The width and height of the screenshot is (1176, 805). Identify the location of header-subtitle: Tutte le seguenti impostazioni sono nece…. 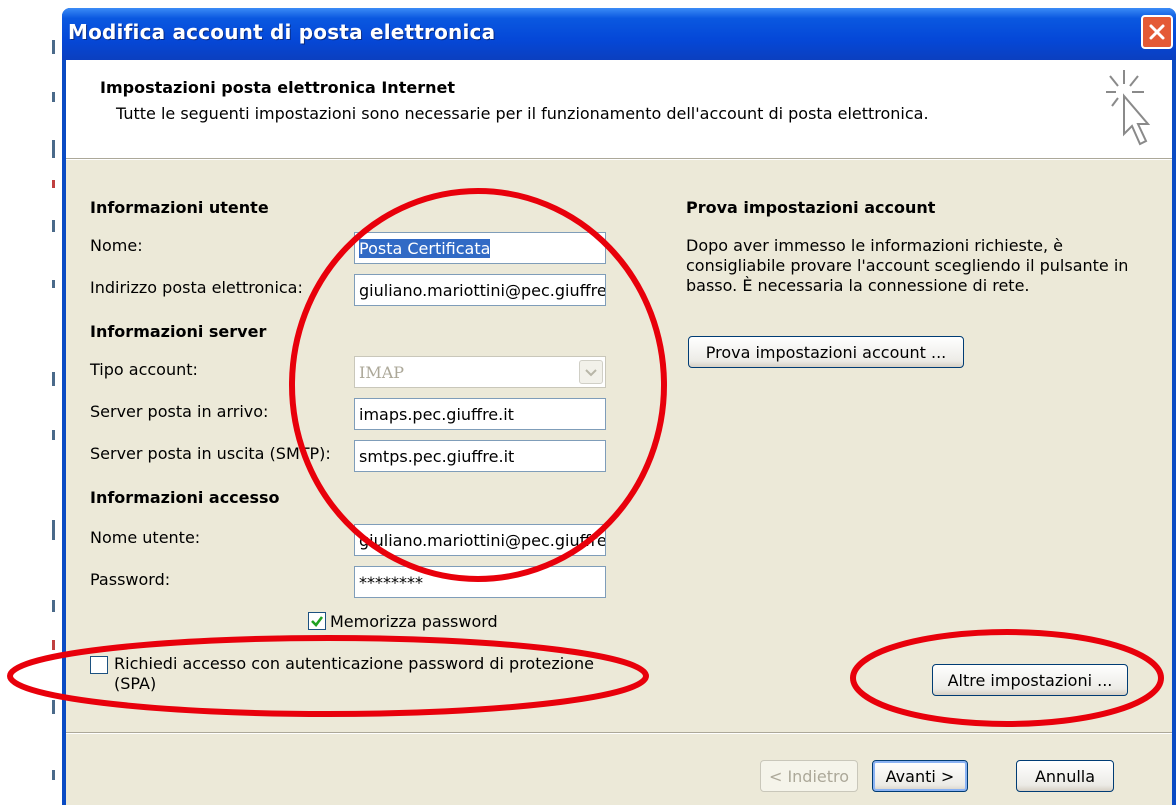
(522, 113).